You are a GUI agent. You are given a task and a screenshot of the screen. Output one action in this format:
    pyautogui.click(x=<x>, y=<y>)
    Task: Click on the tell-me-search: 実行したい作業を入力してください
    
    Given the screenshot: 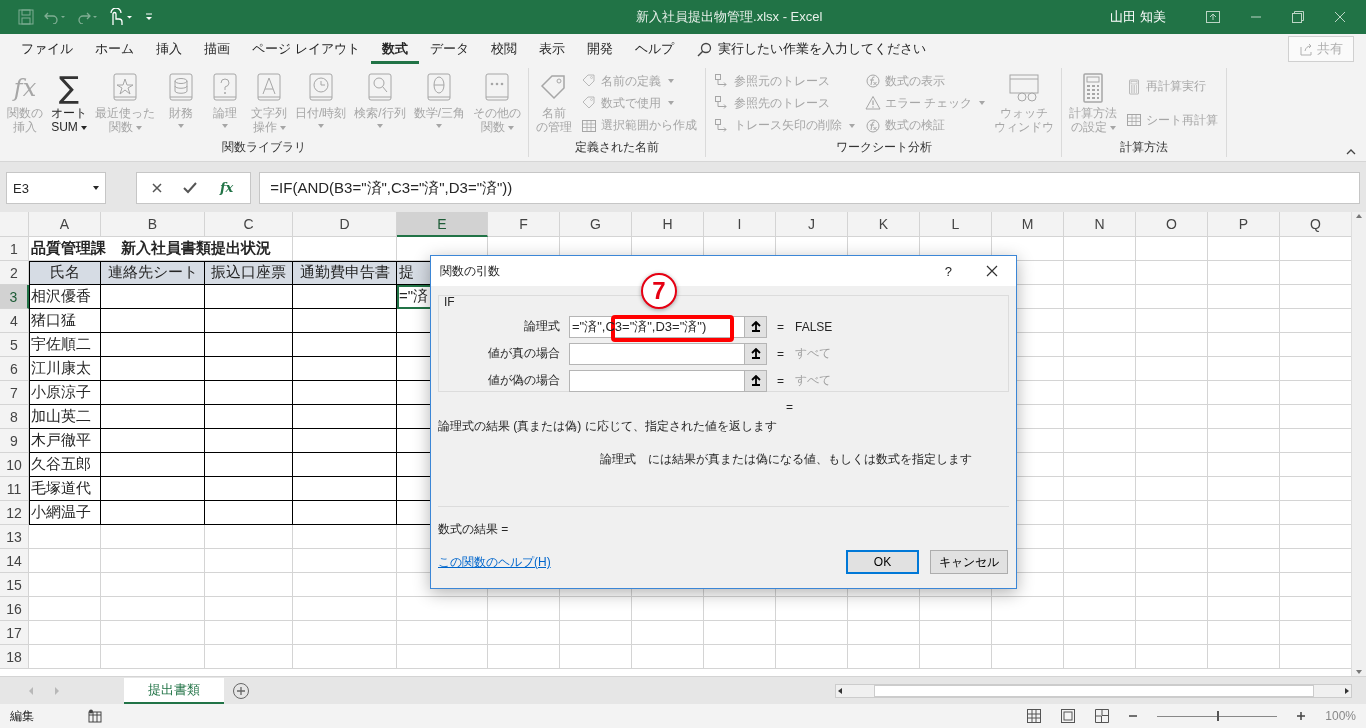 What is the action you would take?
    pyautogui.click(x=811, y=49)
    